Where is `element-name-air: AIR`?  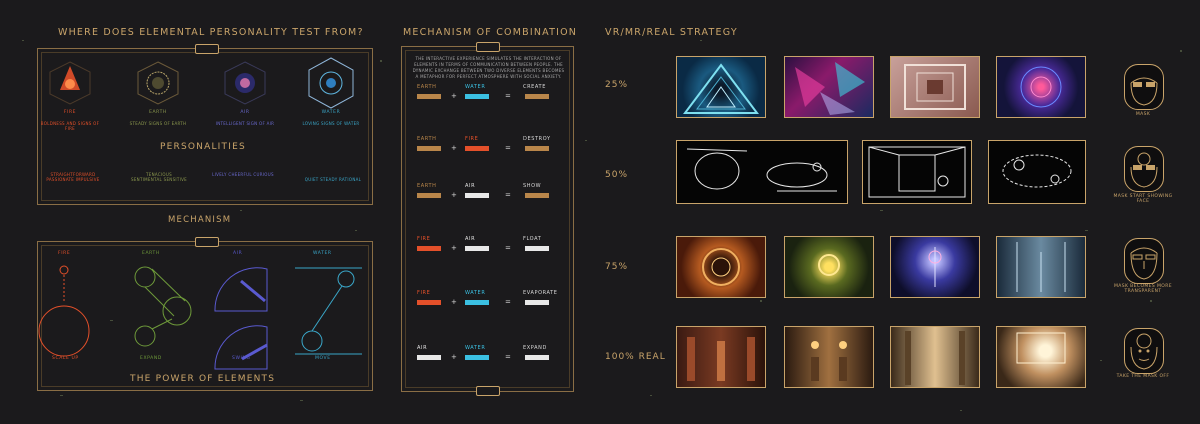
element-name-air: AIR is located at coordinates (245, 112).